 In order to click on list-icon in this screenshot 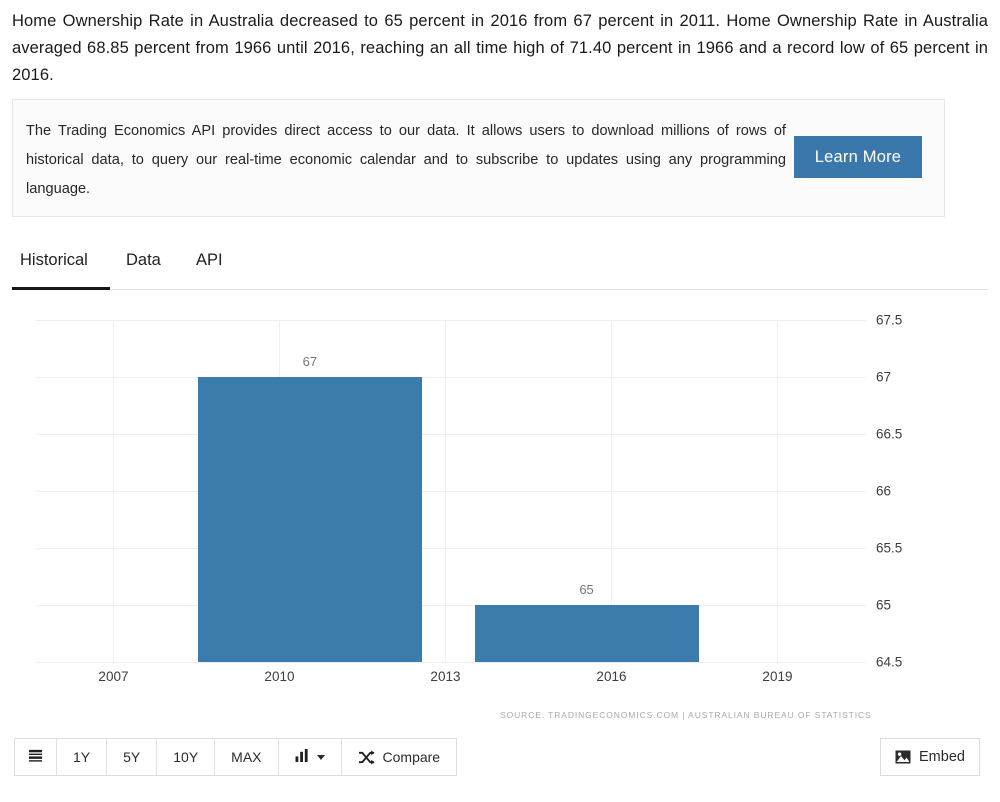, I will do `click(35, 757)`.